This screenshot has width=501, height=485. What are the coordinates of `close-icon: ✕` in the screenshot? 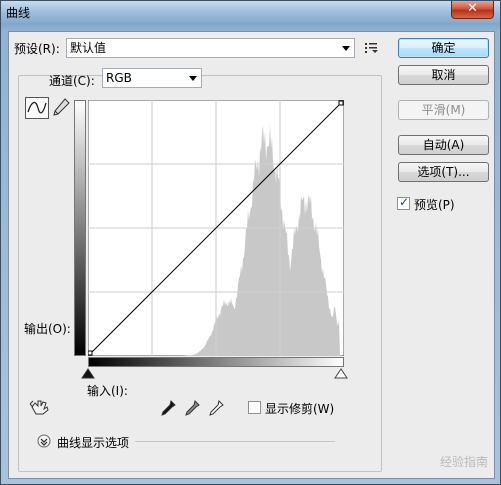 It's located at (472, 8).